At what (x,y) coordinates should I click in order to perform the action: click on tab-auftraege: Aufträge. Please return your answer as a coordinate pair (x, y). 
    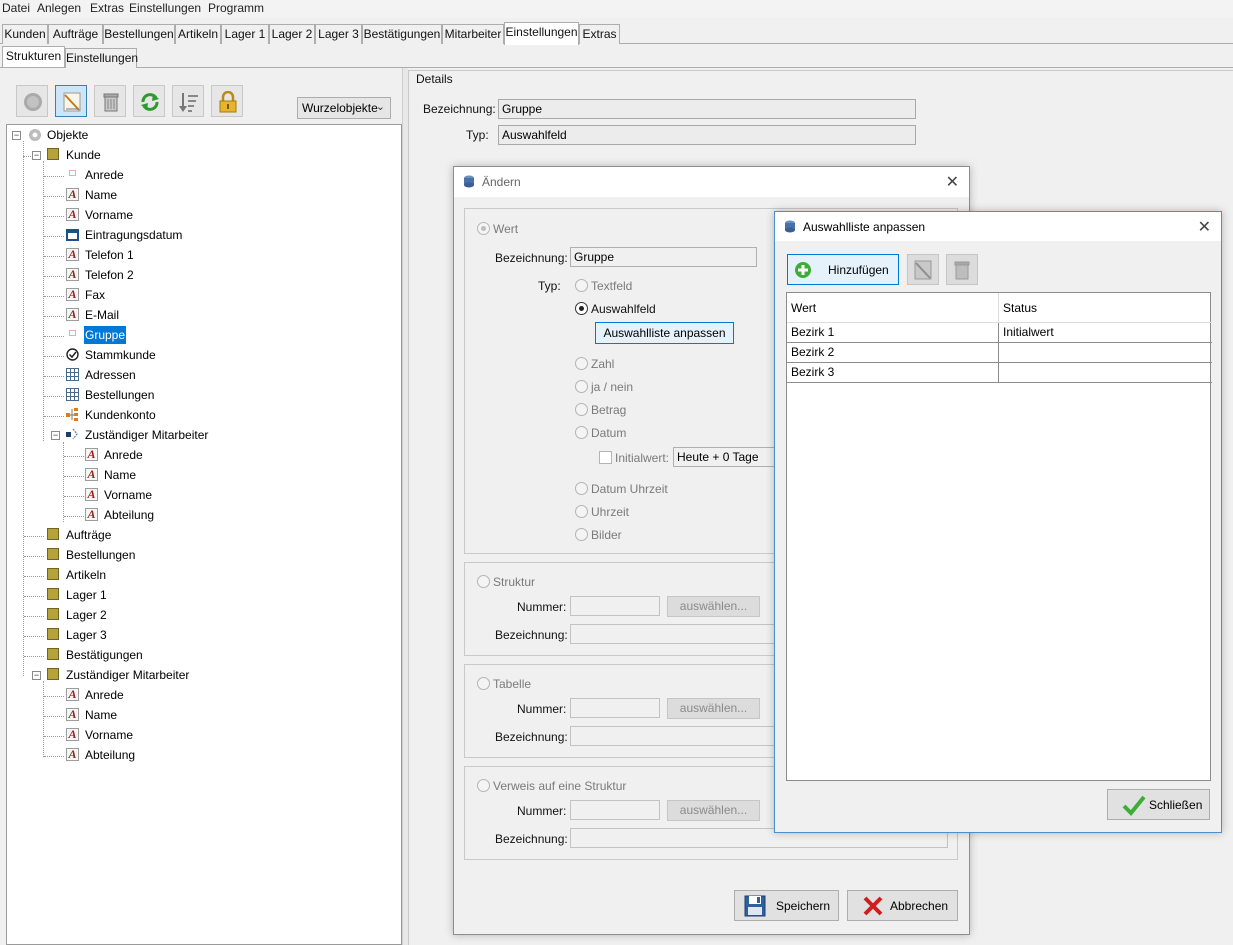
    Looking at the image, I should click on (75, 34).